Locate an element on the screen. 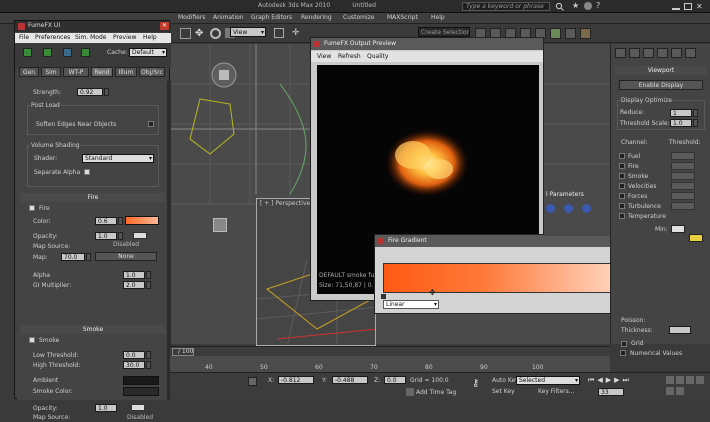 The width and height of the screenshot is (710, 422). channel-row: Forces is located at coordinates (663, 197).